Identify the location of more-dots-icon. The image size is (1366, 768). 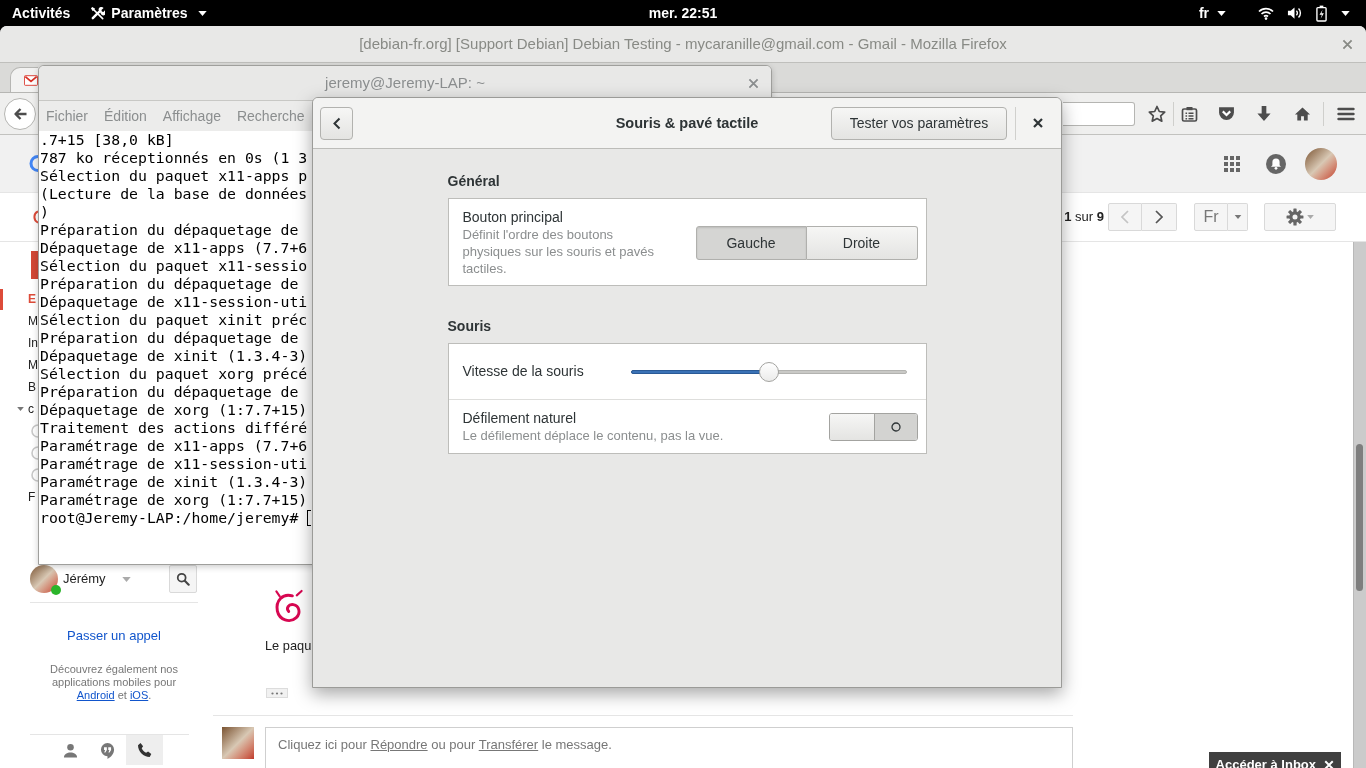
(277, 693).